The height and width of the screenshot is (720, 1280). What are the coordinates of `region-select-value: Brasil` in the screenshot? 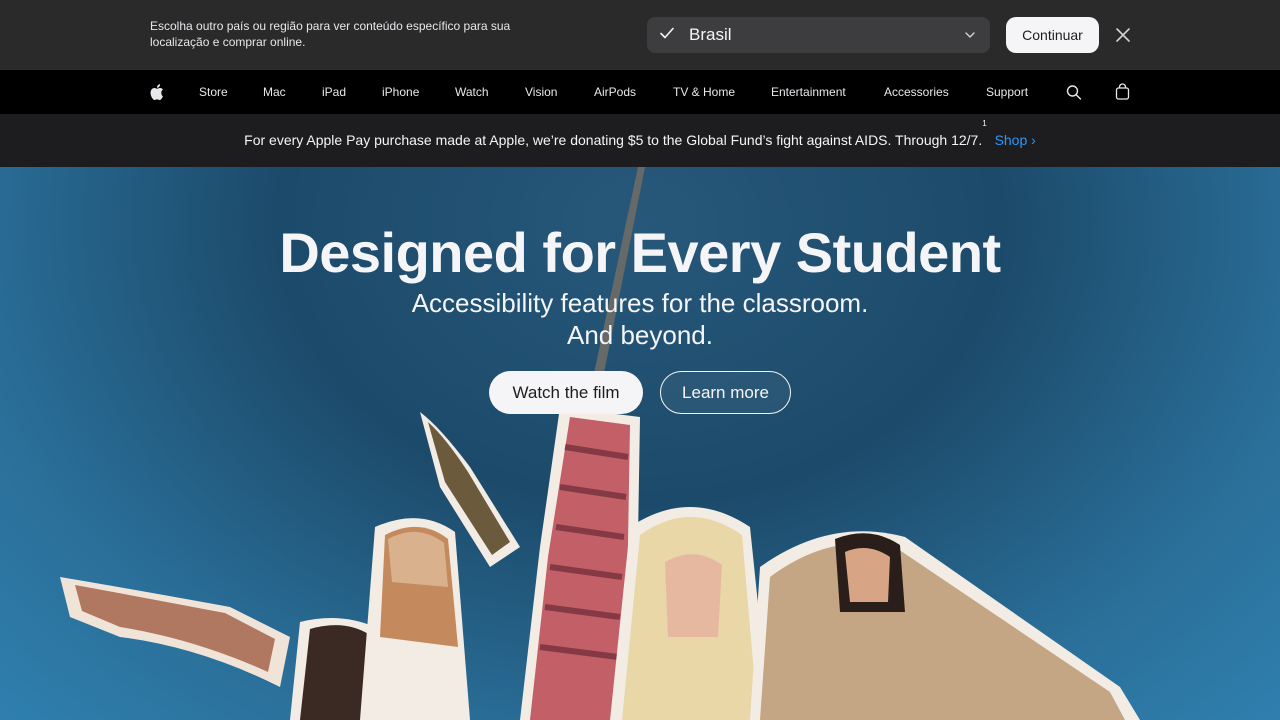 It's located at (710, 34).